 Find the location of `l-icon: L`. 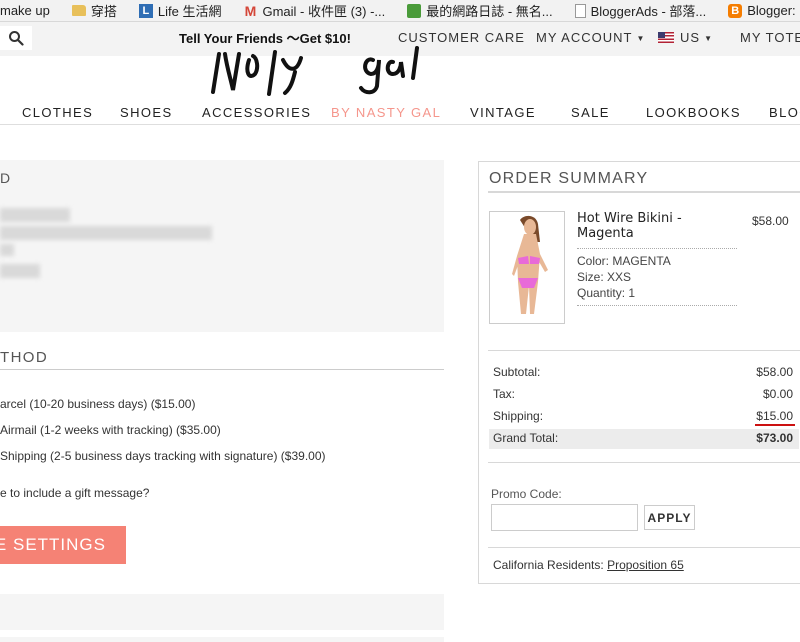

l-icon: L is located at coordinates (145, 10).